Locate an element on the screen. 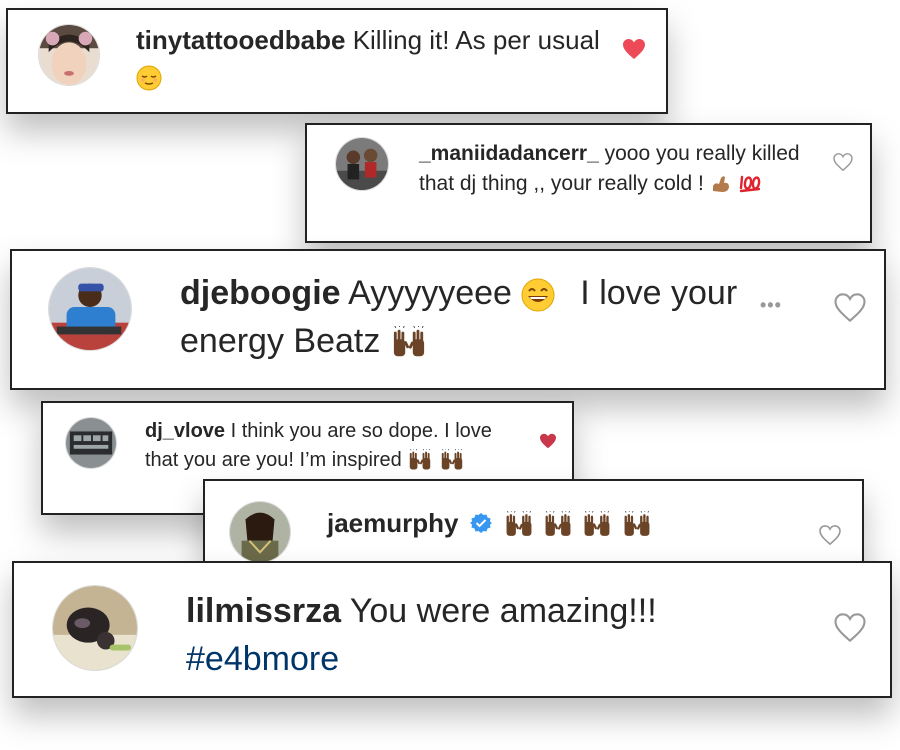  comment-message: Killing it! As per usual is located at coordinates (476, 40).